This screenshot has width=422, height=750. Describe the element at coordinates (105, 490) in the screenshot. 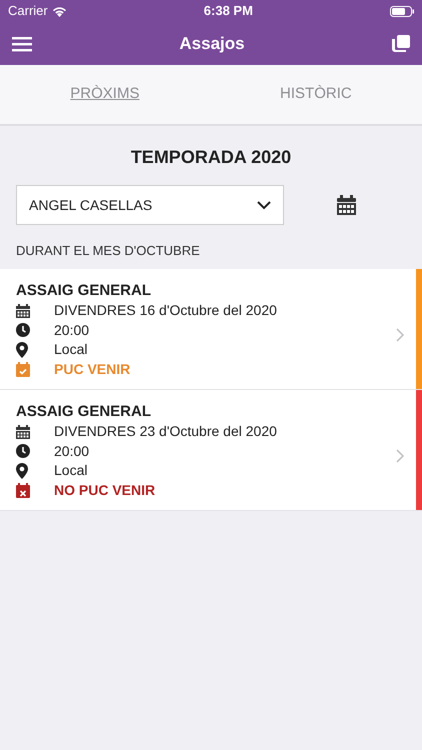

I see `attendance-status: NO PUC VENIR` at that location.